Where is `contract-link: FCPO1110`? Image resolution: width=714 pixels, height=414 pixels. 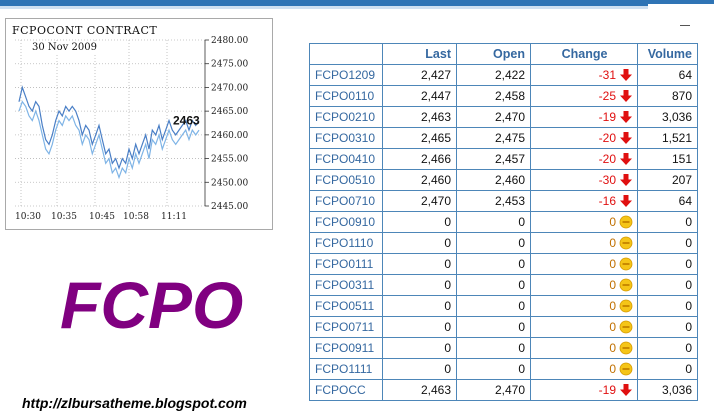
contract-link: FCPO1110 is located at coordinates (346, 243).